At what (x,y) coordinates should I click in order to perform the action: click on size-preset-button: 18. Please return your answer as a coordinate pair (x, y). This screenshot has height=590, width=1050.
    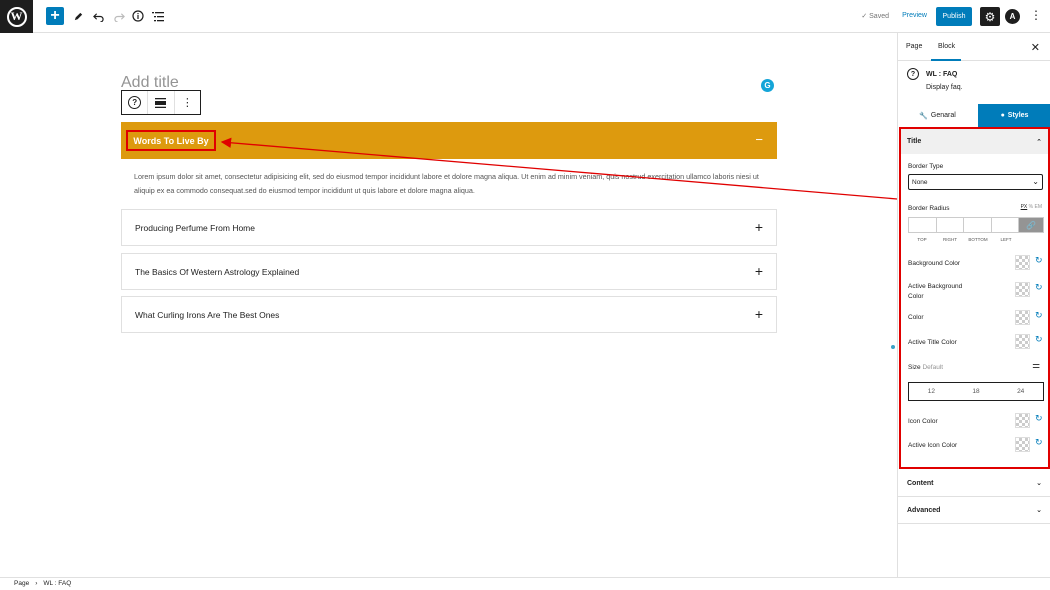
    Looking at the image, I should click on (976, 391).